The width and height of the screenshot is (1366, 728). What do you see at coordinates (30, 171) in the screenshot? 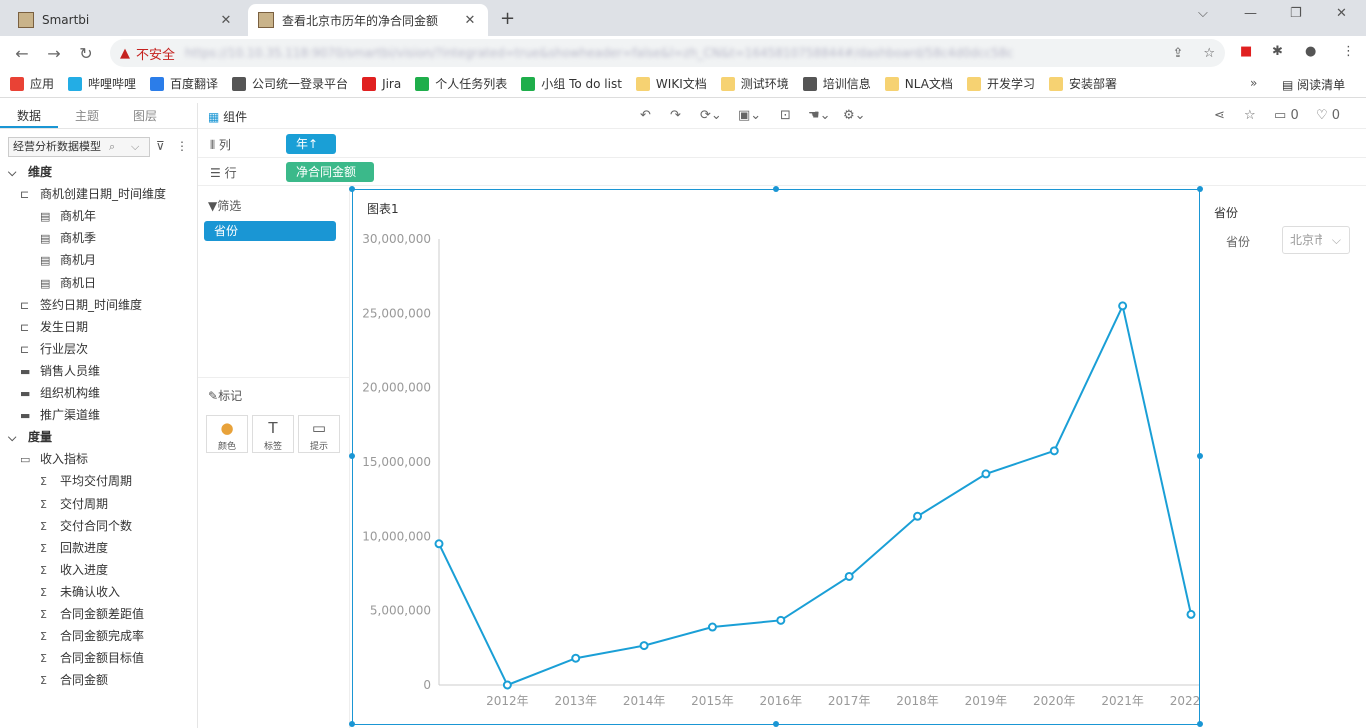
I see `tree-section: ⌵ 维度` at bounding box center [30, 171].